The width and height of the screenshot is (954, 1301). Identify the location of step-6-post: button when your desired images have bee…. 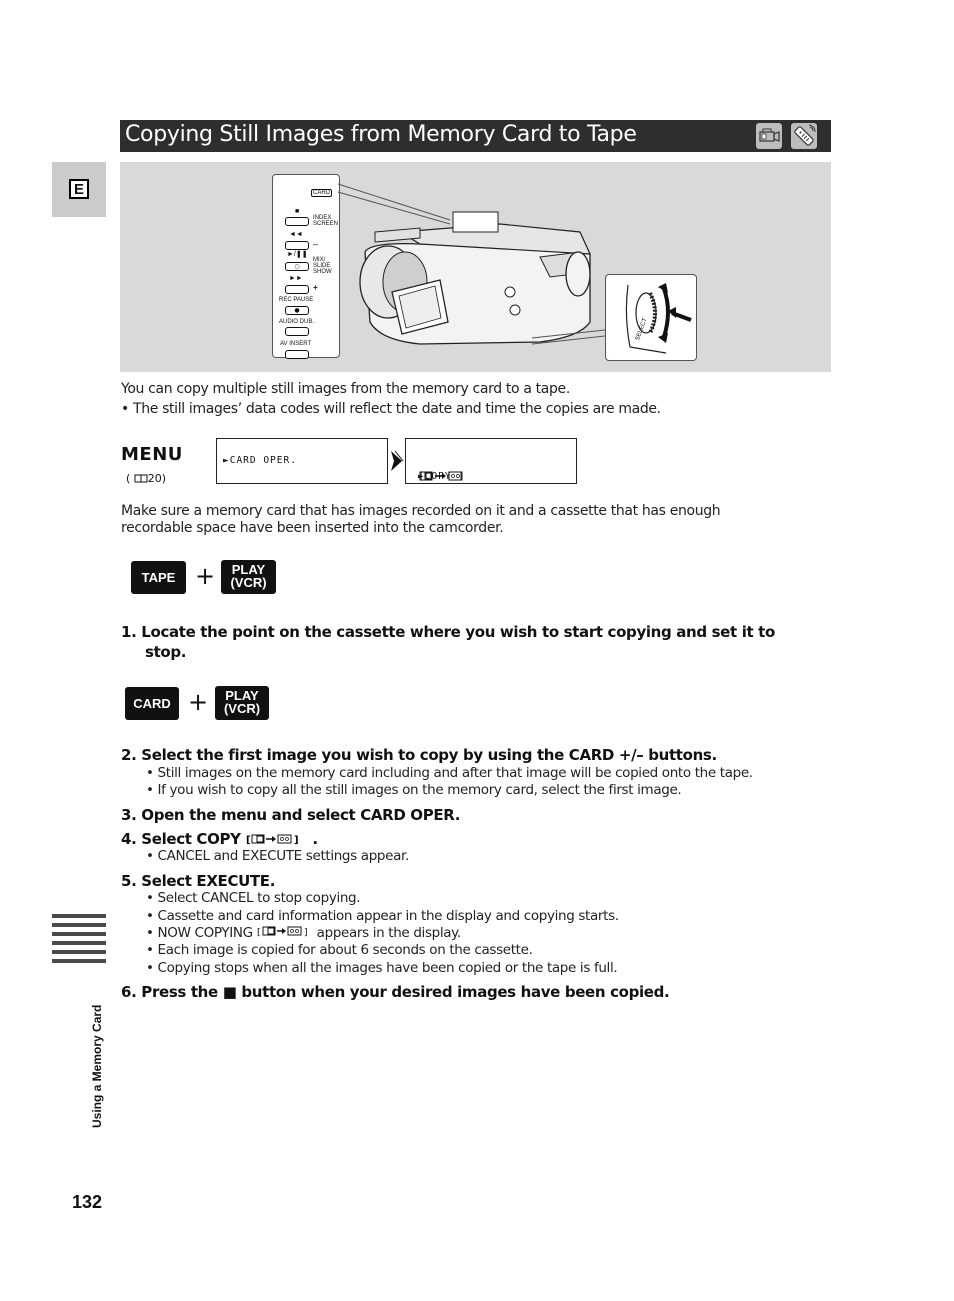
(455, 992).